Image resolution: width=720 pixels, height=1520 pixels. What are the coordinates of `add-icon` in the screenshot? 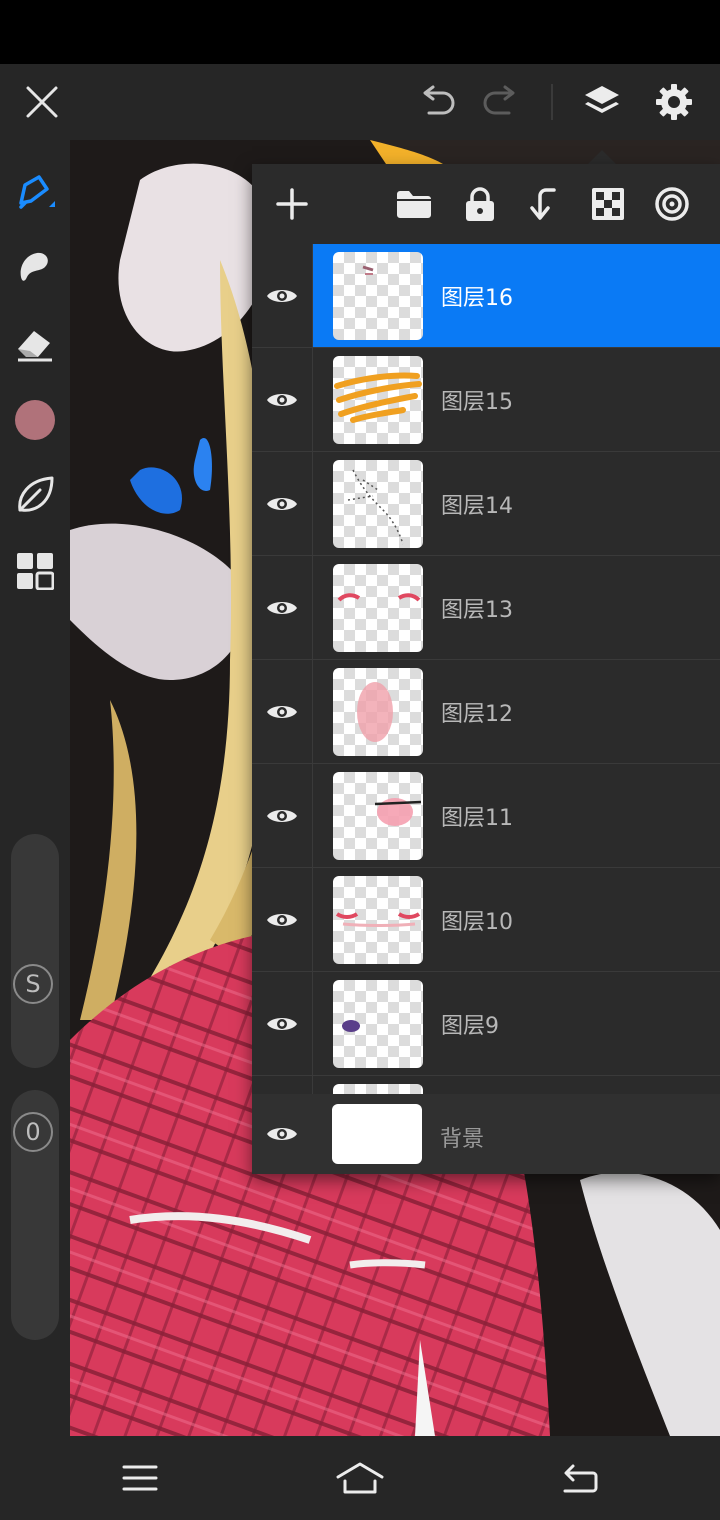 It's located at (292, 204).